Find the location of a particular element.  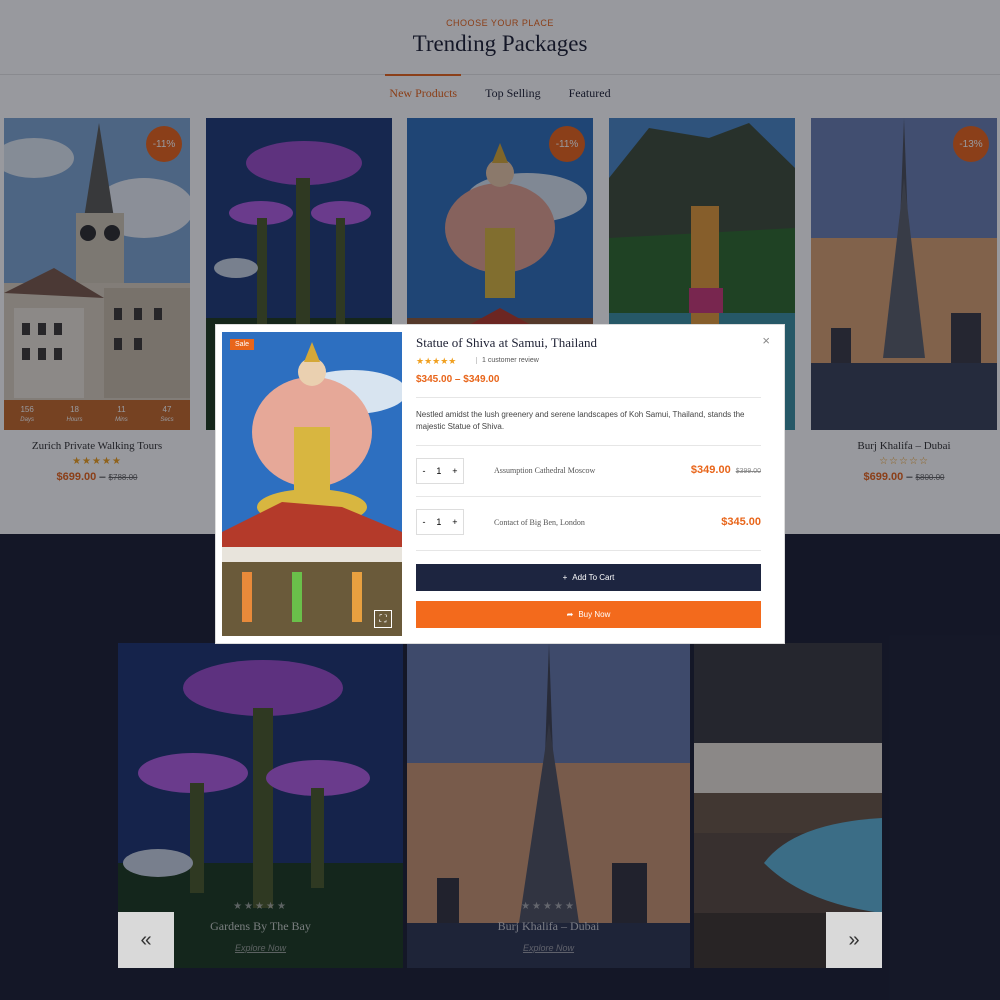

sale-badge: Sale is located at coordinates (242, 344).